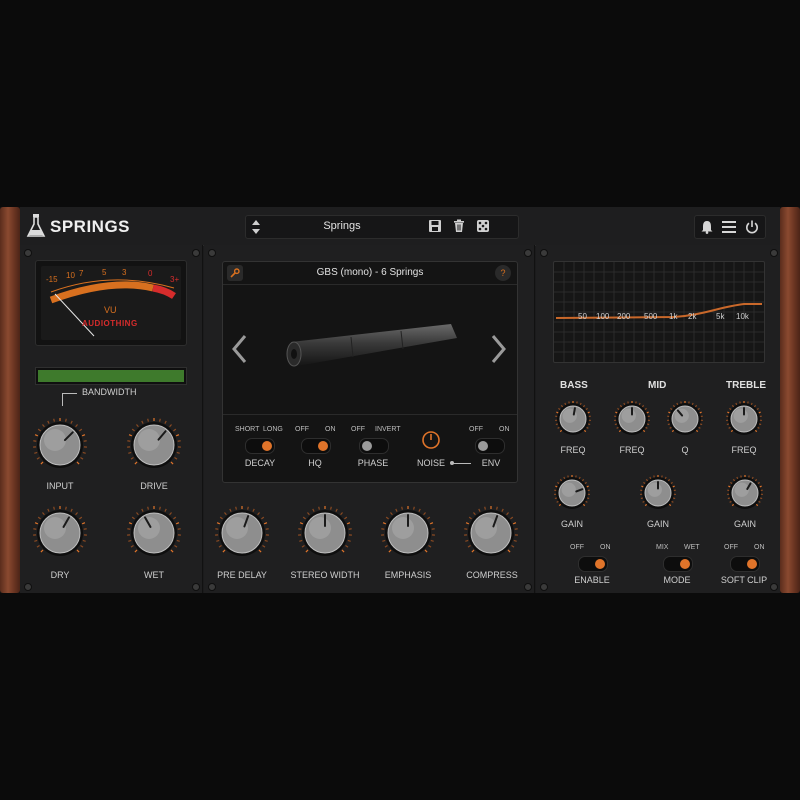 Image resolution: width=800 pixels, height=800 pixels. What do you see at coordinates (744, 419) in the screenshot?
I see `treble-freq-knob` at bounding box center [744, 419].